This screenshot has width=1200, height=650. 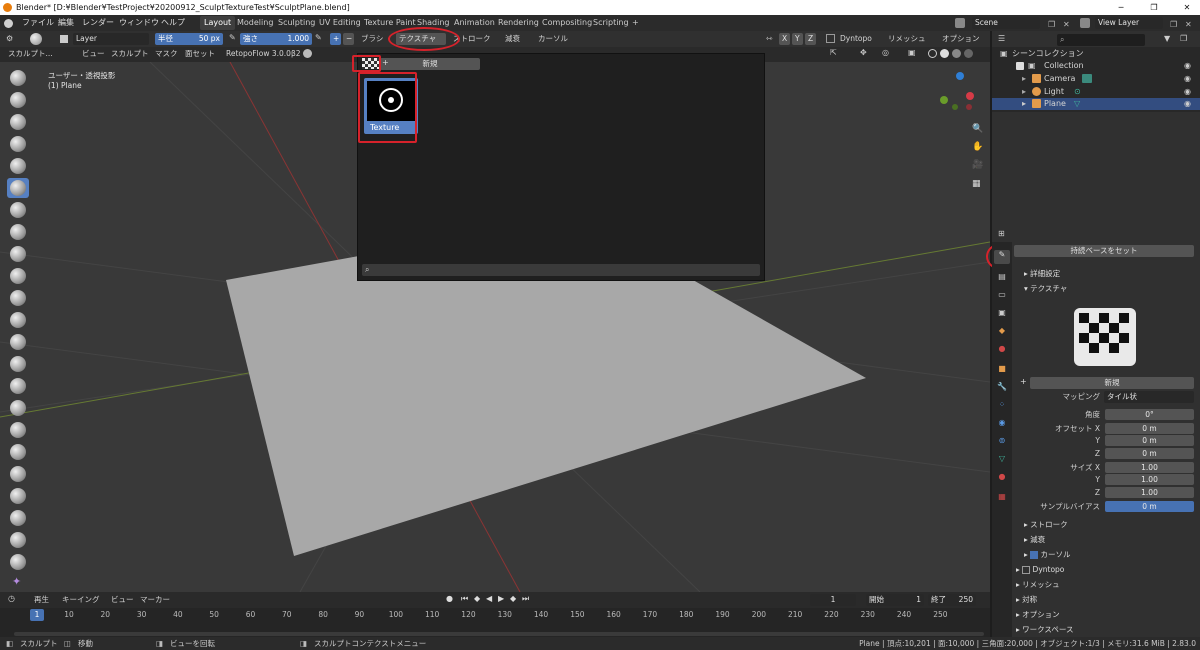 I want to click on add-texture-icon: +, so click(x=1023, y=381).